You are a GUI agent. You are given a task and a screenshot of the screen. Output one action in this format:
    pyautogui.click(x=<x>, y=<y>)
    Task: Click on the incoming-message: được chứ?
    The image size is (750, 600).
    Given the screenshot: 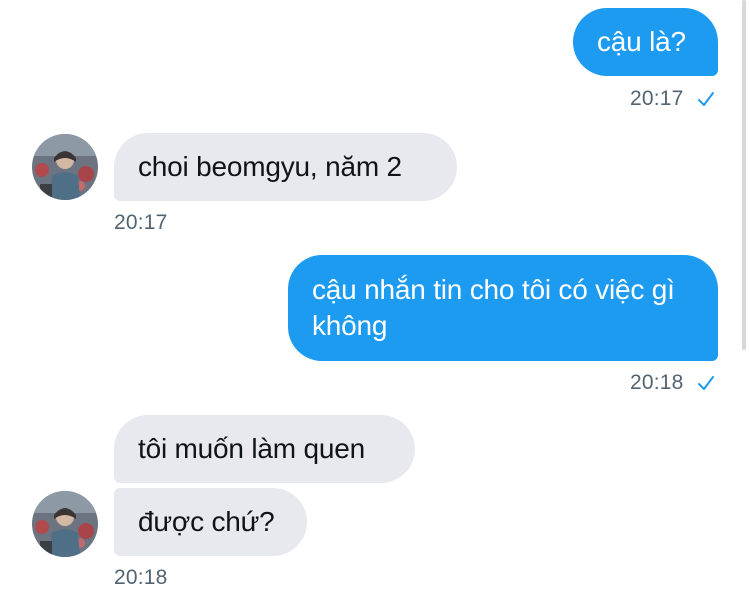 What is the action you would take?
    pyautogui.click(x=210, y=522)
    